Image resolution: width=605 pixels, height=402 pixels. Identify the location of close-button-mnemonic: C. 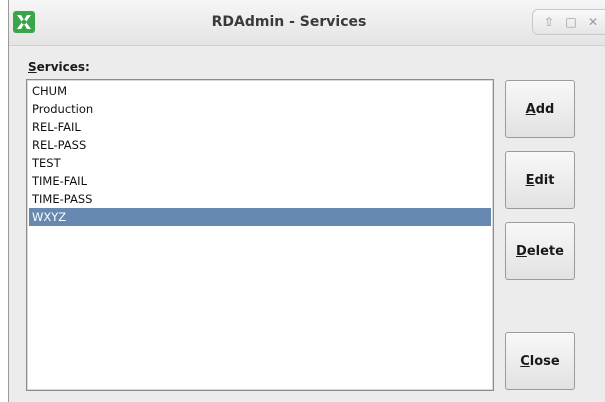
(525, 361).